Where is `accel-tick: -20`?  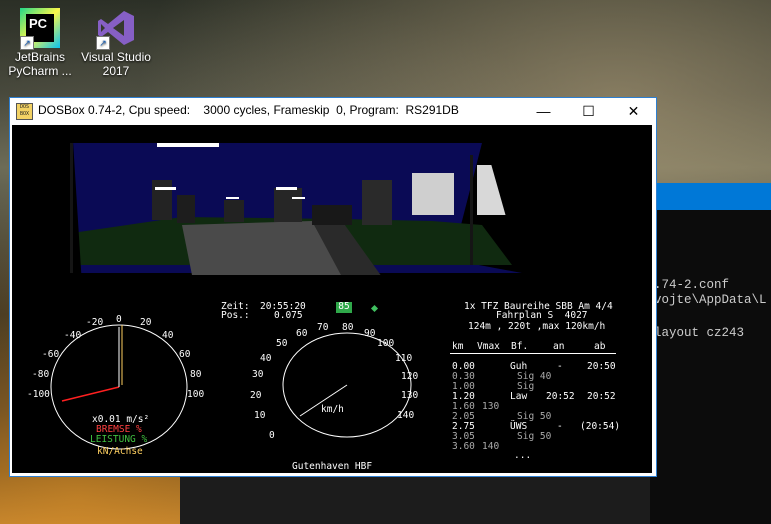 accel-tick: -20 is located at coordinates (95, 322).